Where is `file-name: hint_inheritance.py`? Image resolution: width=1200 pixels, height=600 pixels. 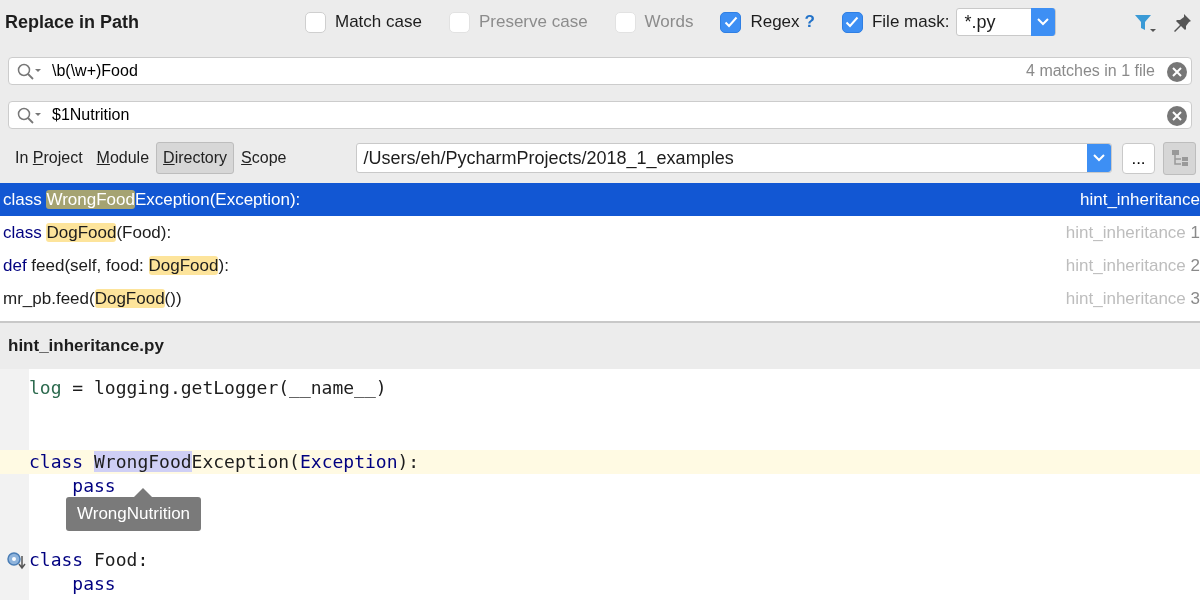 file-name: hint_inheritance.py is located at coordinates (86, 346).